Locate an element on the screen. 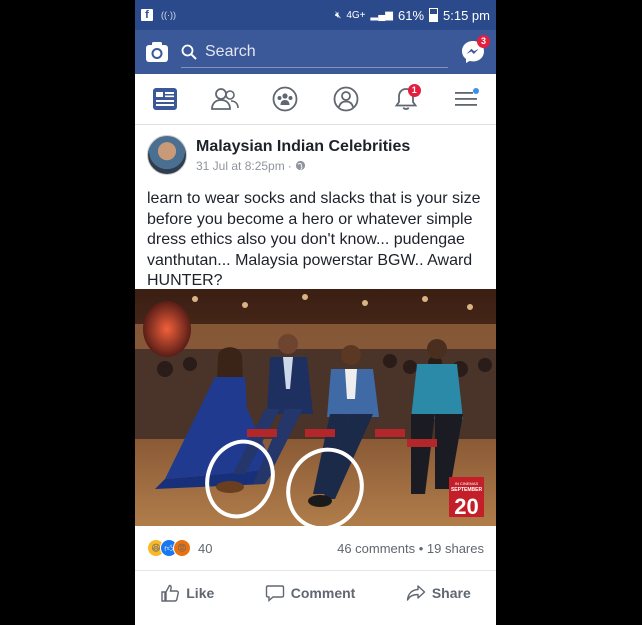 The image size is (642, 625). status-bar: f ((·)) 🔇︎ 4G+ ▂▄▆ 61% 5:15 pm is located at coordinates (315, 15).